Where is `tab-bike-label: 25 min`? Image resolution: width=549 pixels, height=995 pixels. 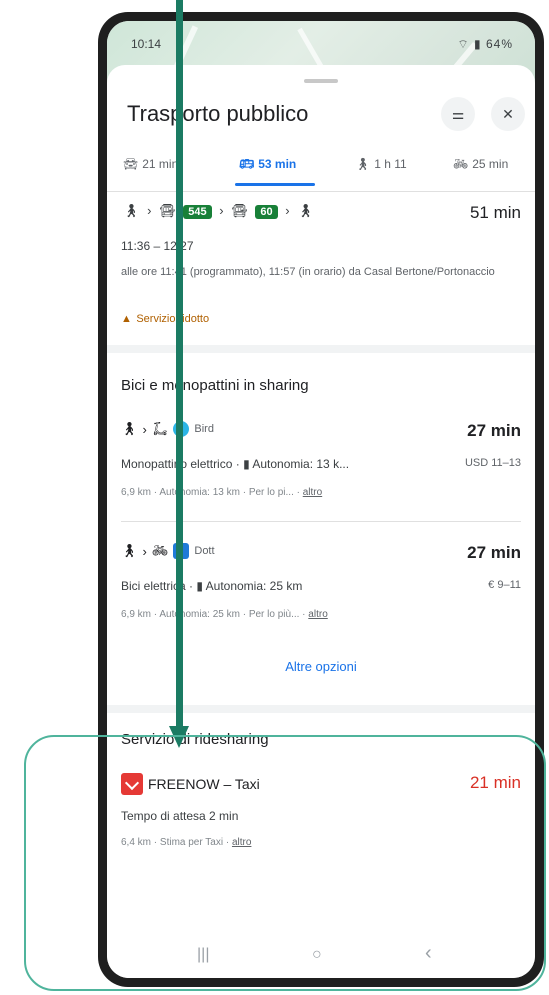
tab-bike-label: 25 min is located at coordinates (490, 164).